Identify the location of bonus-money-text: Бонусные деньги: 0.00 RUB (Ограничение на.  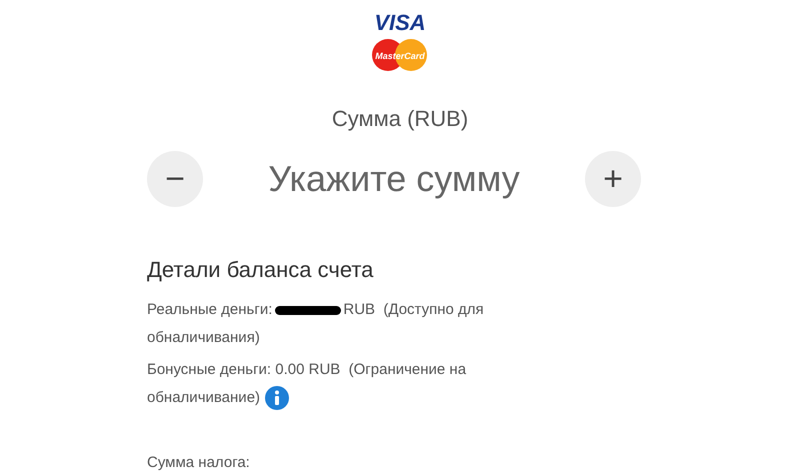
(306, 369).